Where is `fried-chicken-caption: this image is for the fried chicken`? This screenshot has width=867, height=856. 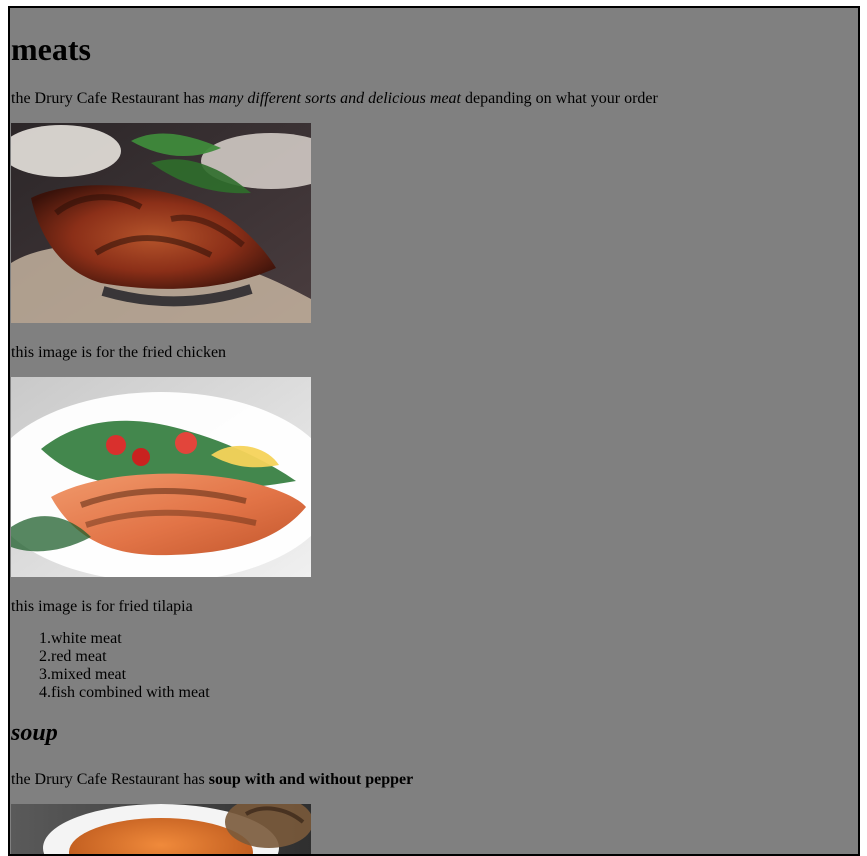
fried-chicken-caption: this image is for the fried chicken is located at coordinates (119, 352).